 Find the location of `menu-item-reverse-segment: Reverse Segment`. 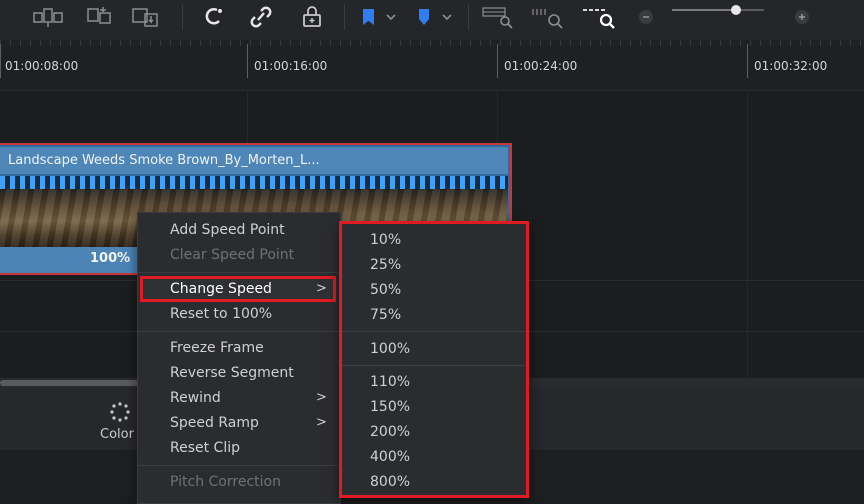

menu-item-reverse-segment: Reverse Segment is located at coordinates (232, 373).